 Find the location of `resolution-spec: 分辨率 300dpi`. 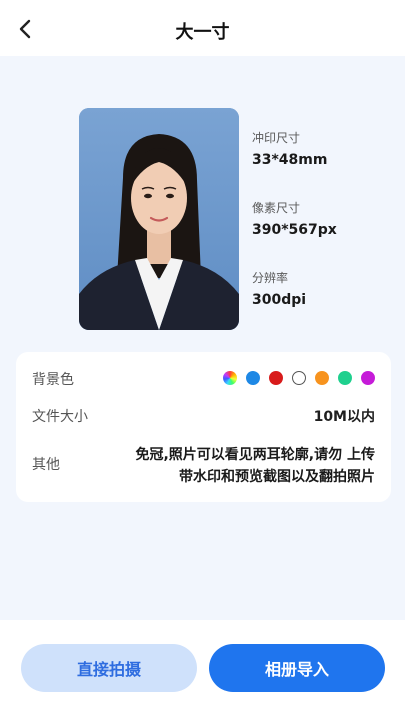

resolution-spec: 分辨率 300dpi is located at coordinates (322, 290).